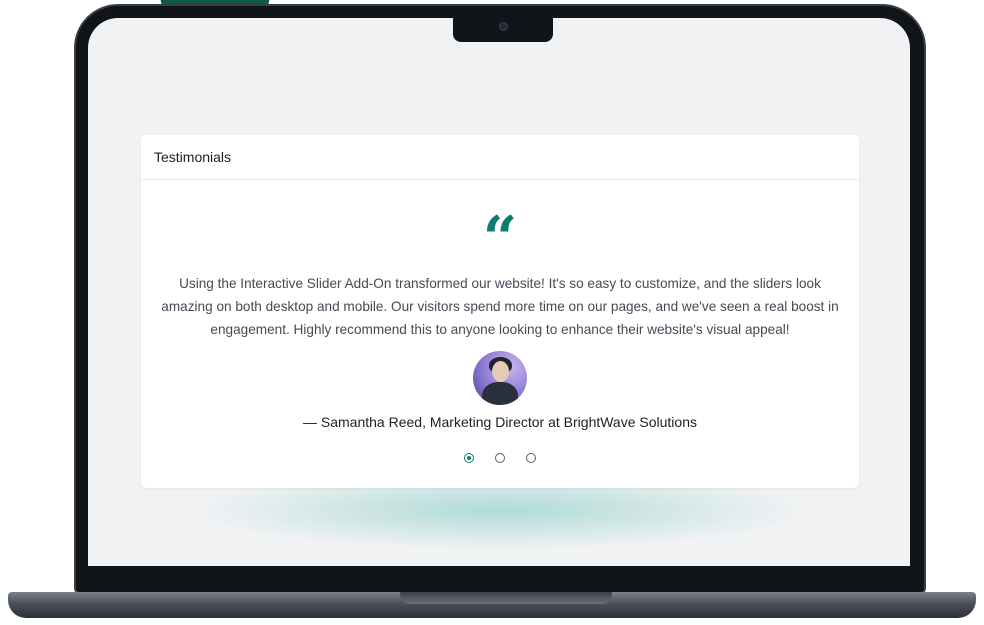 Image resolution: width=984 pixels, height=625 pixels. I want to click on camera-notch, so click(503, 28).